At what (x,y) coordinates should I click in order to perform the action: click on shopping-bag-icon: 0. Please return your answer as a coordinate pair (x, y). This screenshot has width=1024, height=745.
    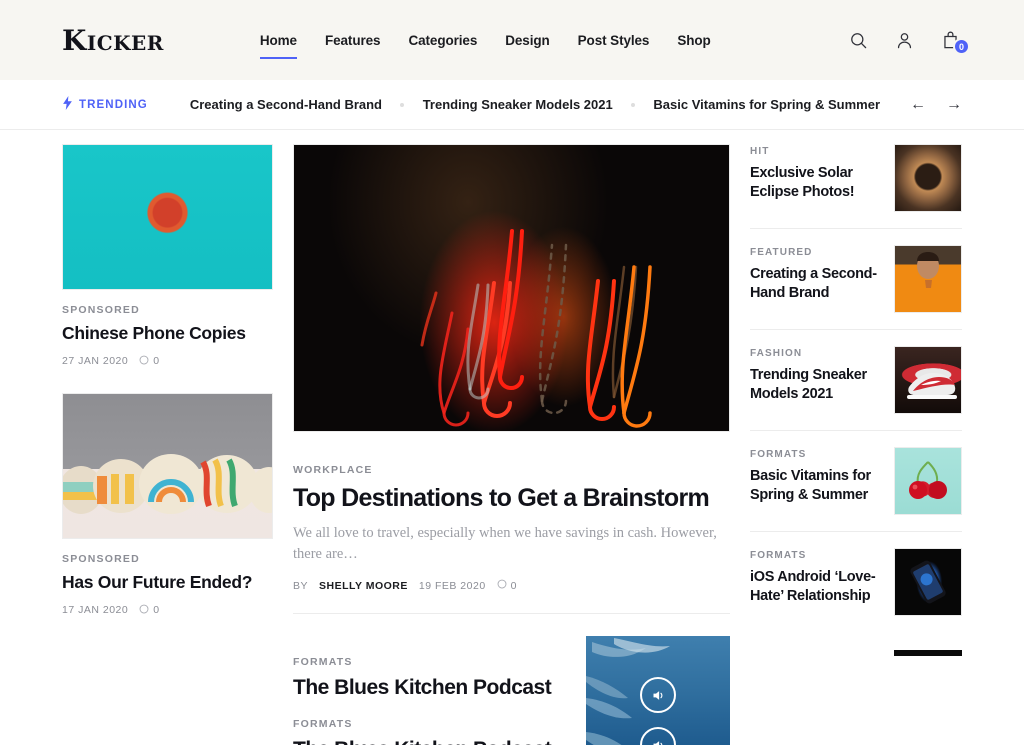
    Looking at the image, I should click on (954, 41).